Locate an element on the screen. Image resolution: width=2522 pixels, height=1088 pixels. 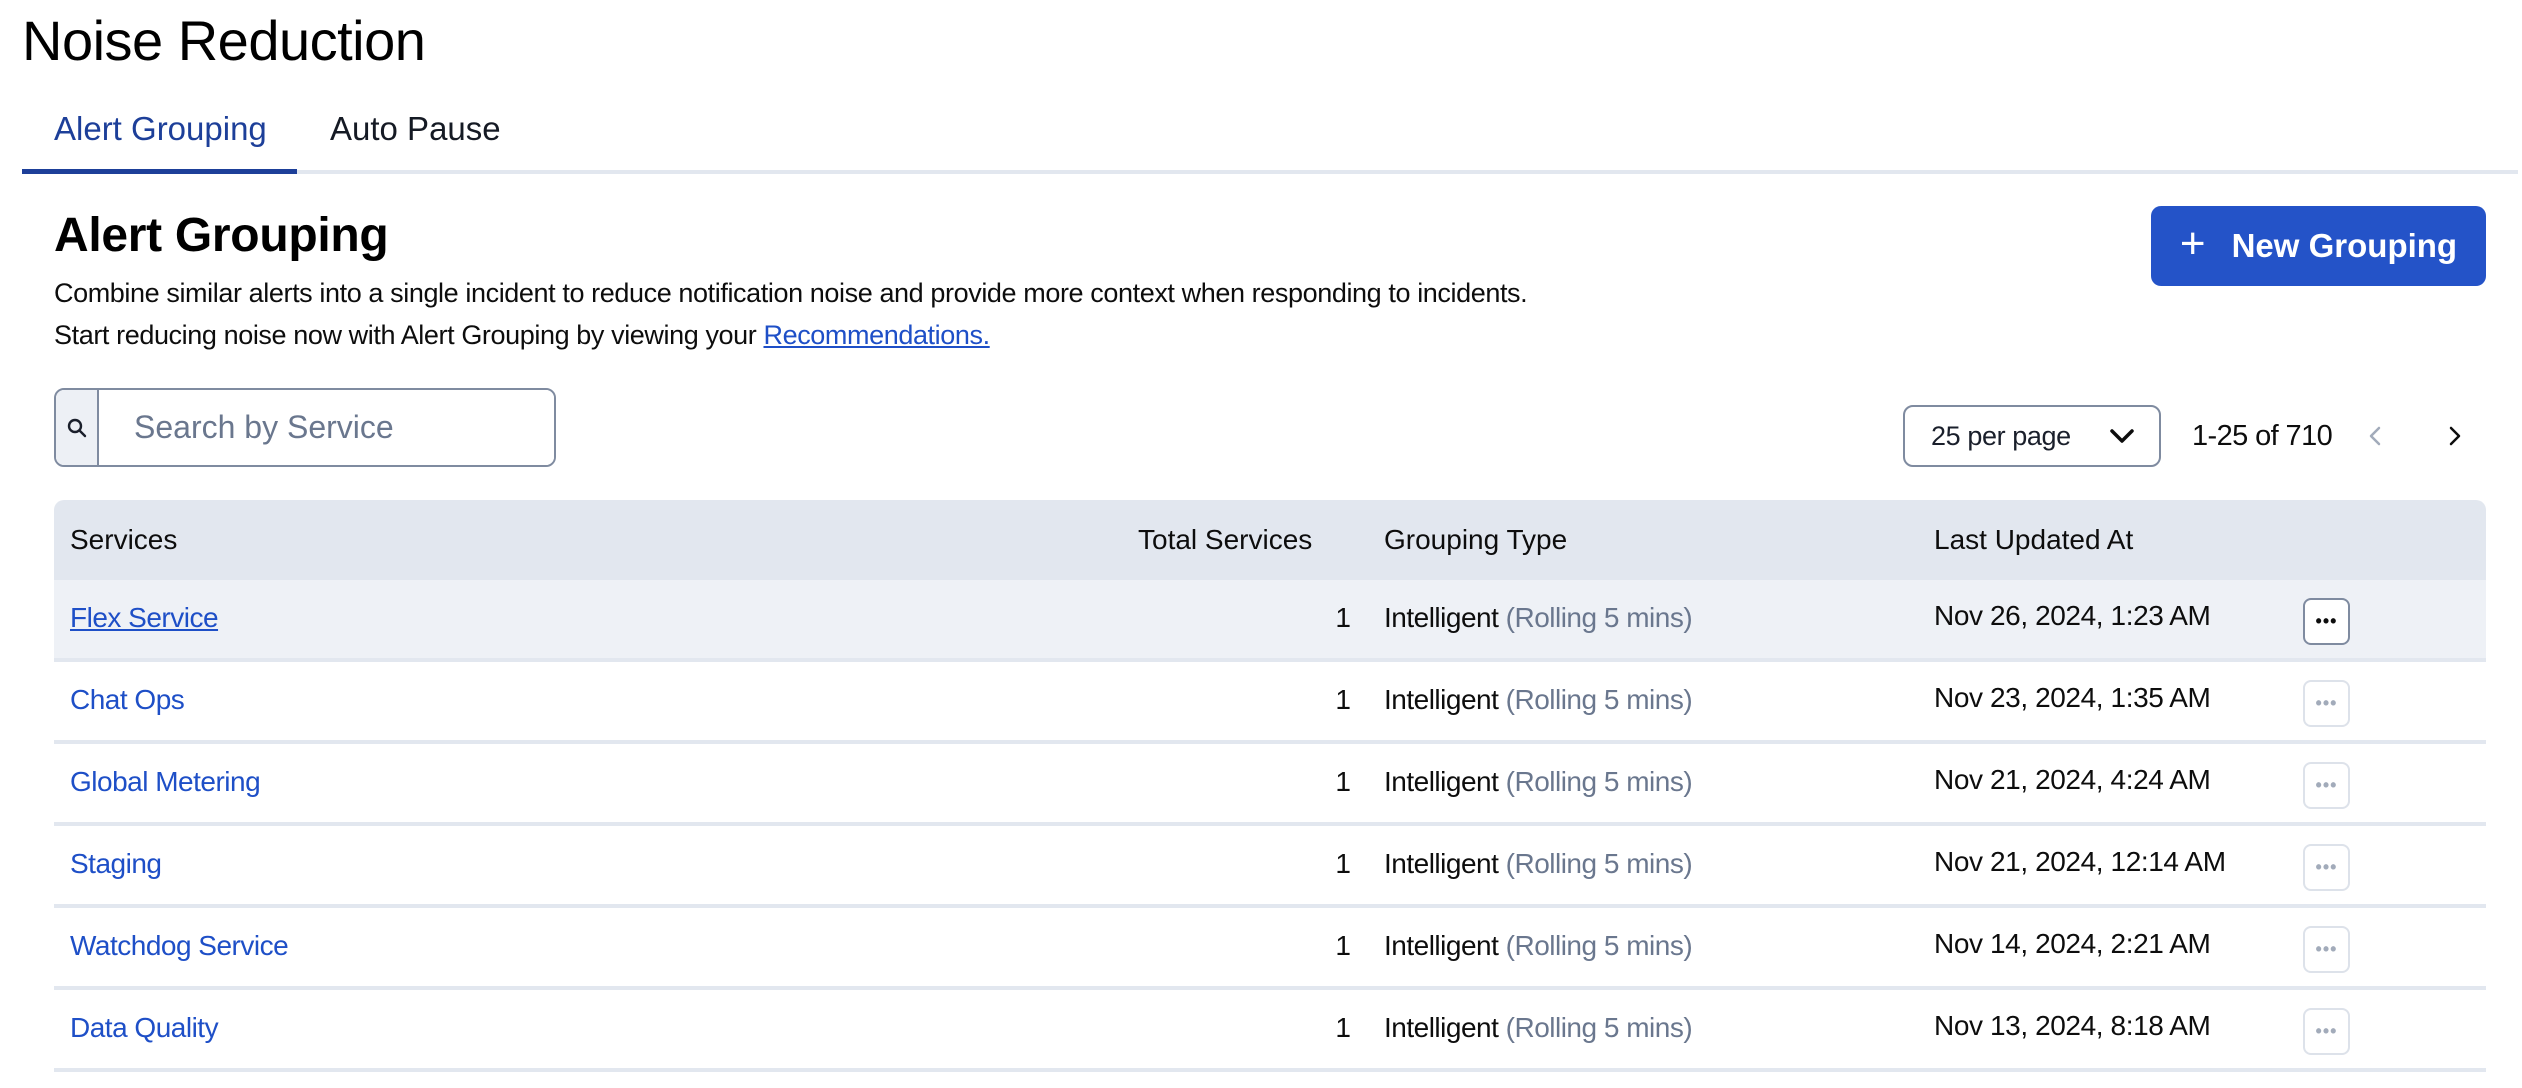
column-header-total-services: Total Services is located at coordinates (1225, 539).